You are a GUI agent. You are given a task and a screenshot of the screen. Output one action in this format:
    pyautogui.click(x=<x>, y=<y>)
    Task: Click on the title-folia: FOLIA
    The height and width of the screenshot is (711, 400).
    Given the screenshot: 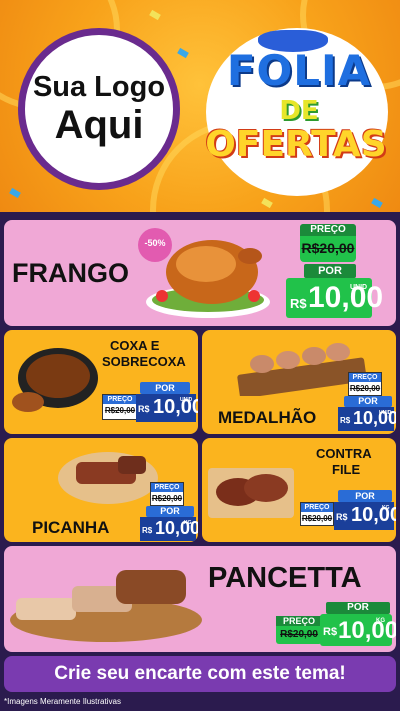 What is the action you would take?
    pyautogui.click(x=299, y=70)
    